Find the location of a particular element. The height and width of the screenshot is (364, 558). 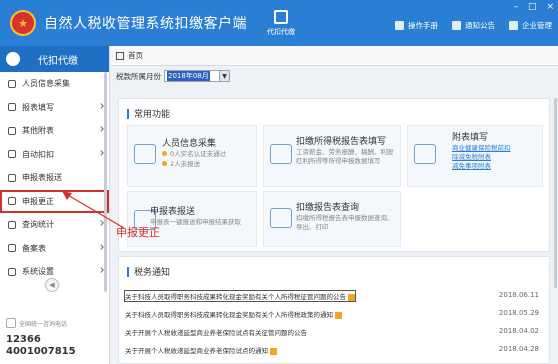

home-icon is located at coordinates (120, 55).